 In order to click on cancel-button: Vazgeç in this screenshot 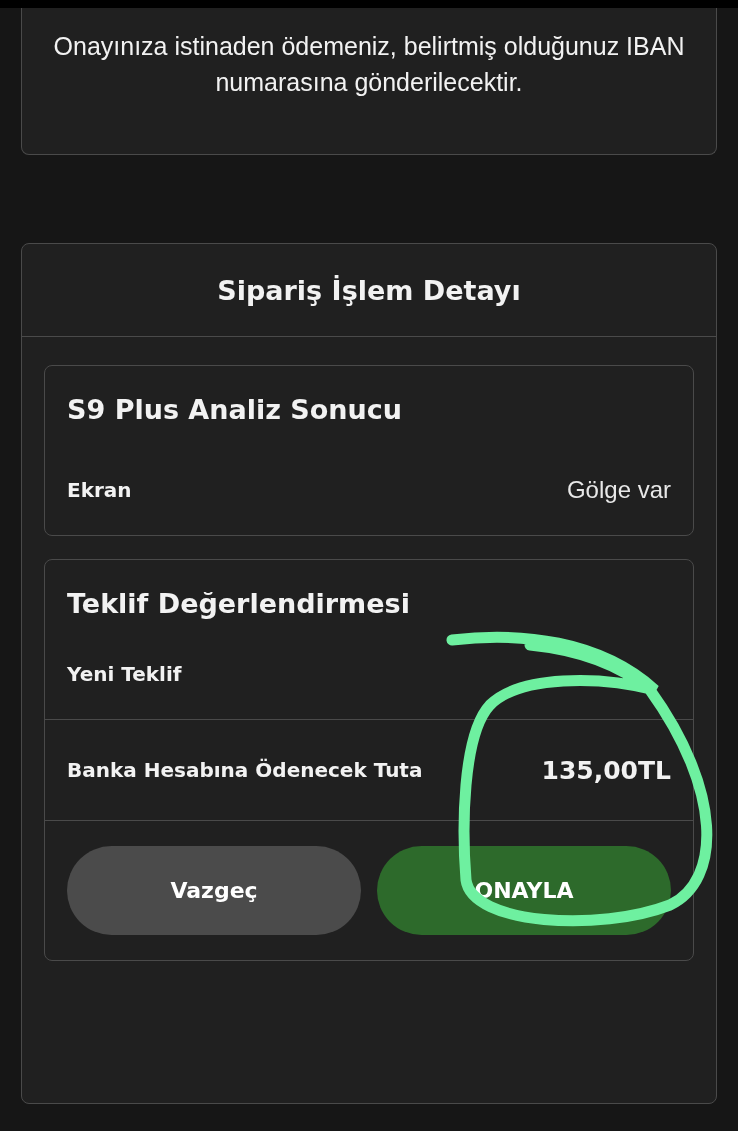, I will do `click(214, 890)`.